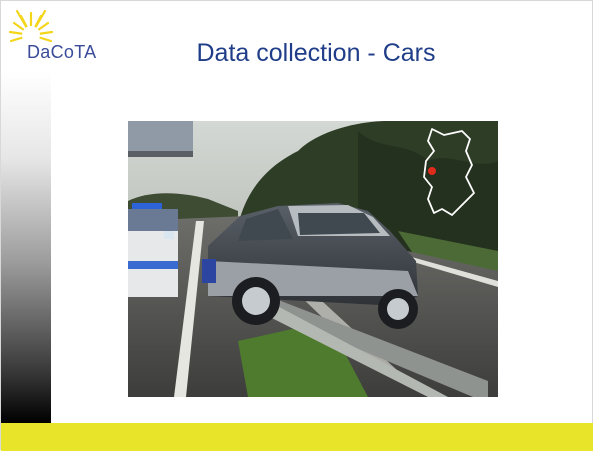 Image resolution: width=593 pixels, height=451 pixels. Describe the element at coordinates (26, 247) in the screenshot. I see `left-gradient-bar` at that location.